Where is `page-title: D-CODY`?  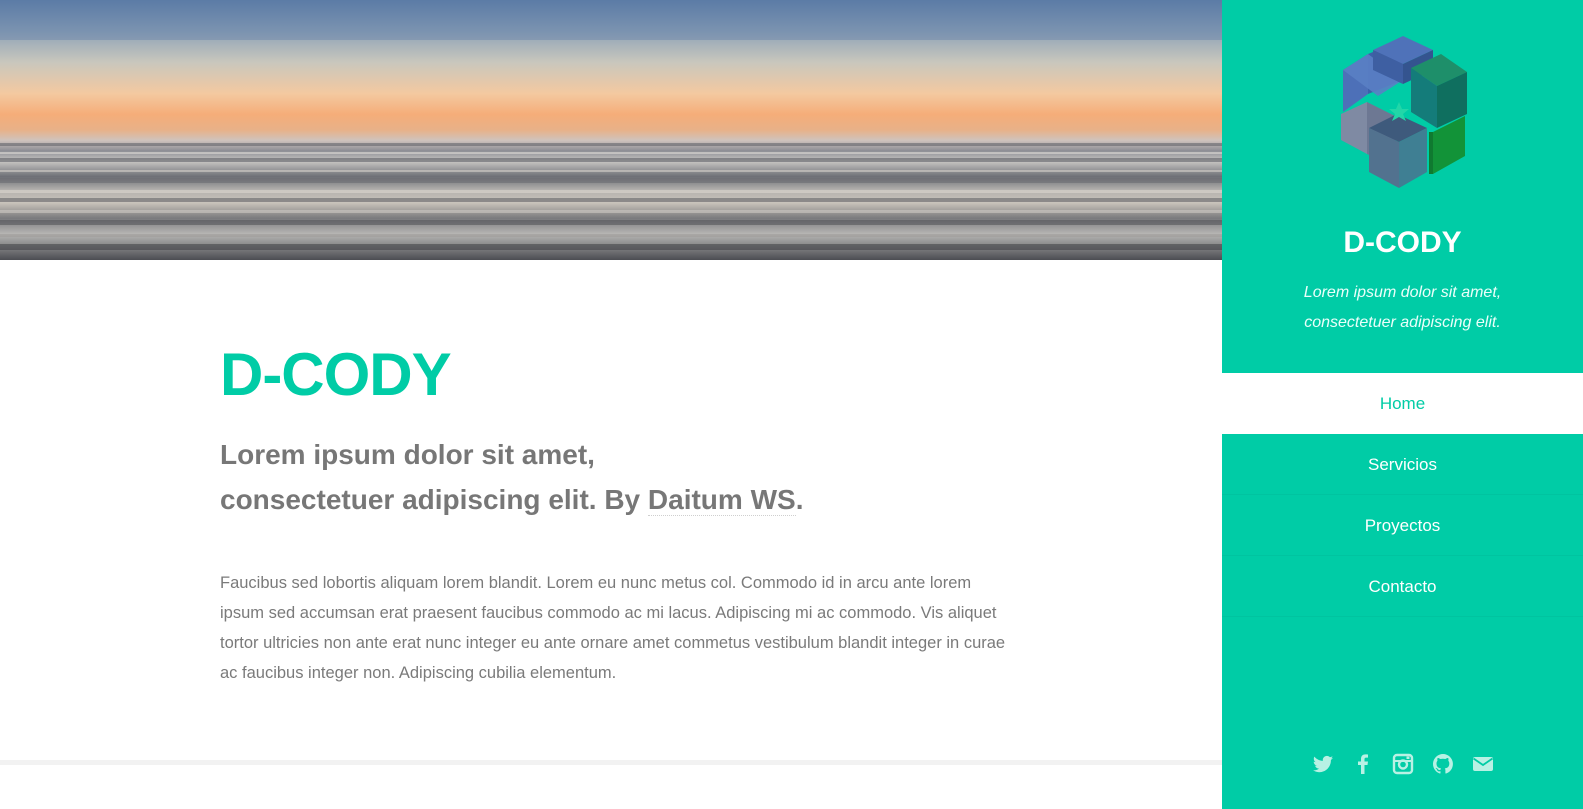 page-title: D-CODY is located at coordinates (336, 374).